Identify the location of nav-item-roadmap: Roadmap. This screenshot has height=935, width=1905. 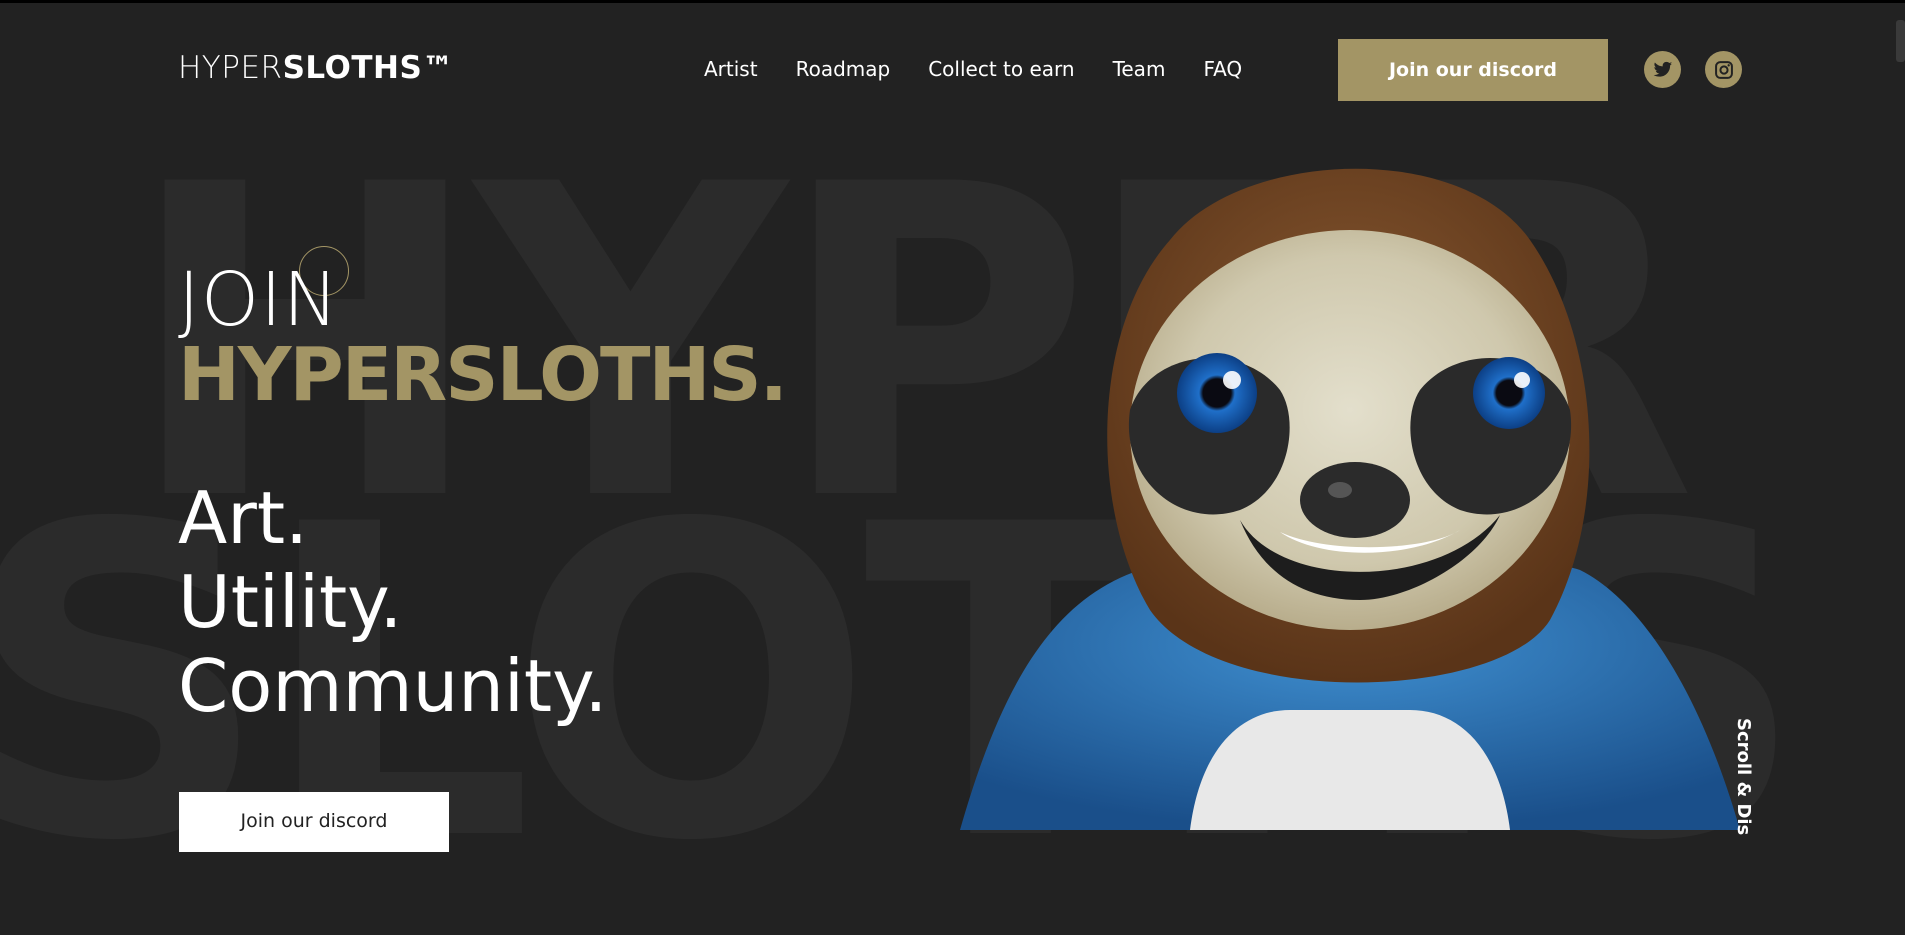
(843, 69).